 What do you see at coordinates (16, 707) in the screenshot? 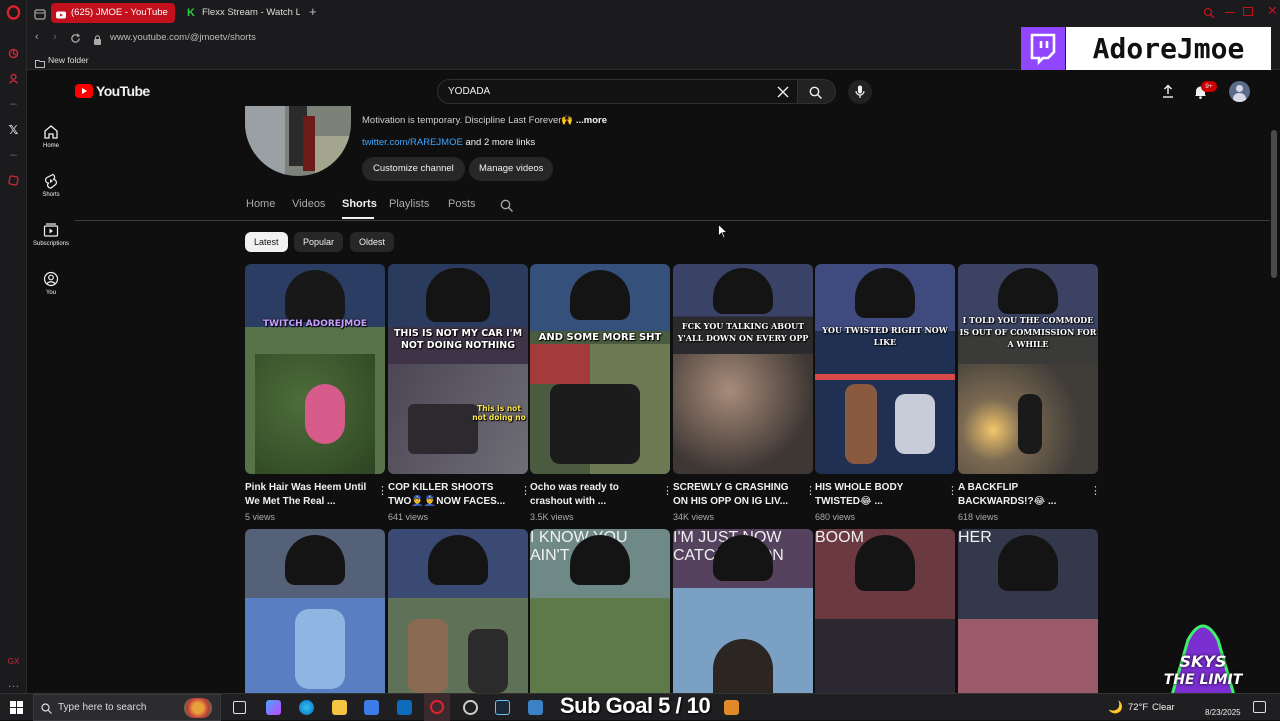
I see `windows-start-icon` at bounding box center [16, 707].